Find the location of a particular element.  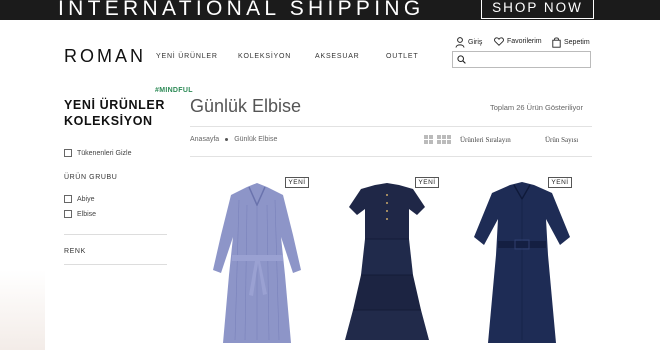

breadcrumb-separator-icon is located at coordinates (227, 139).